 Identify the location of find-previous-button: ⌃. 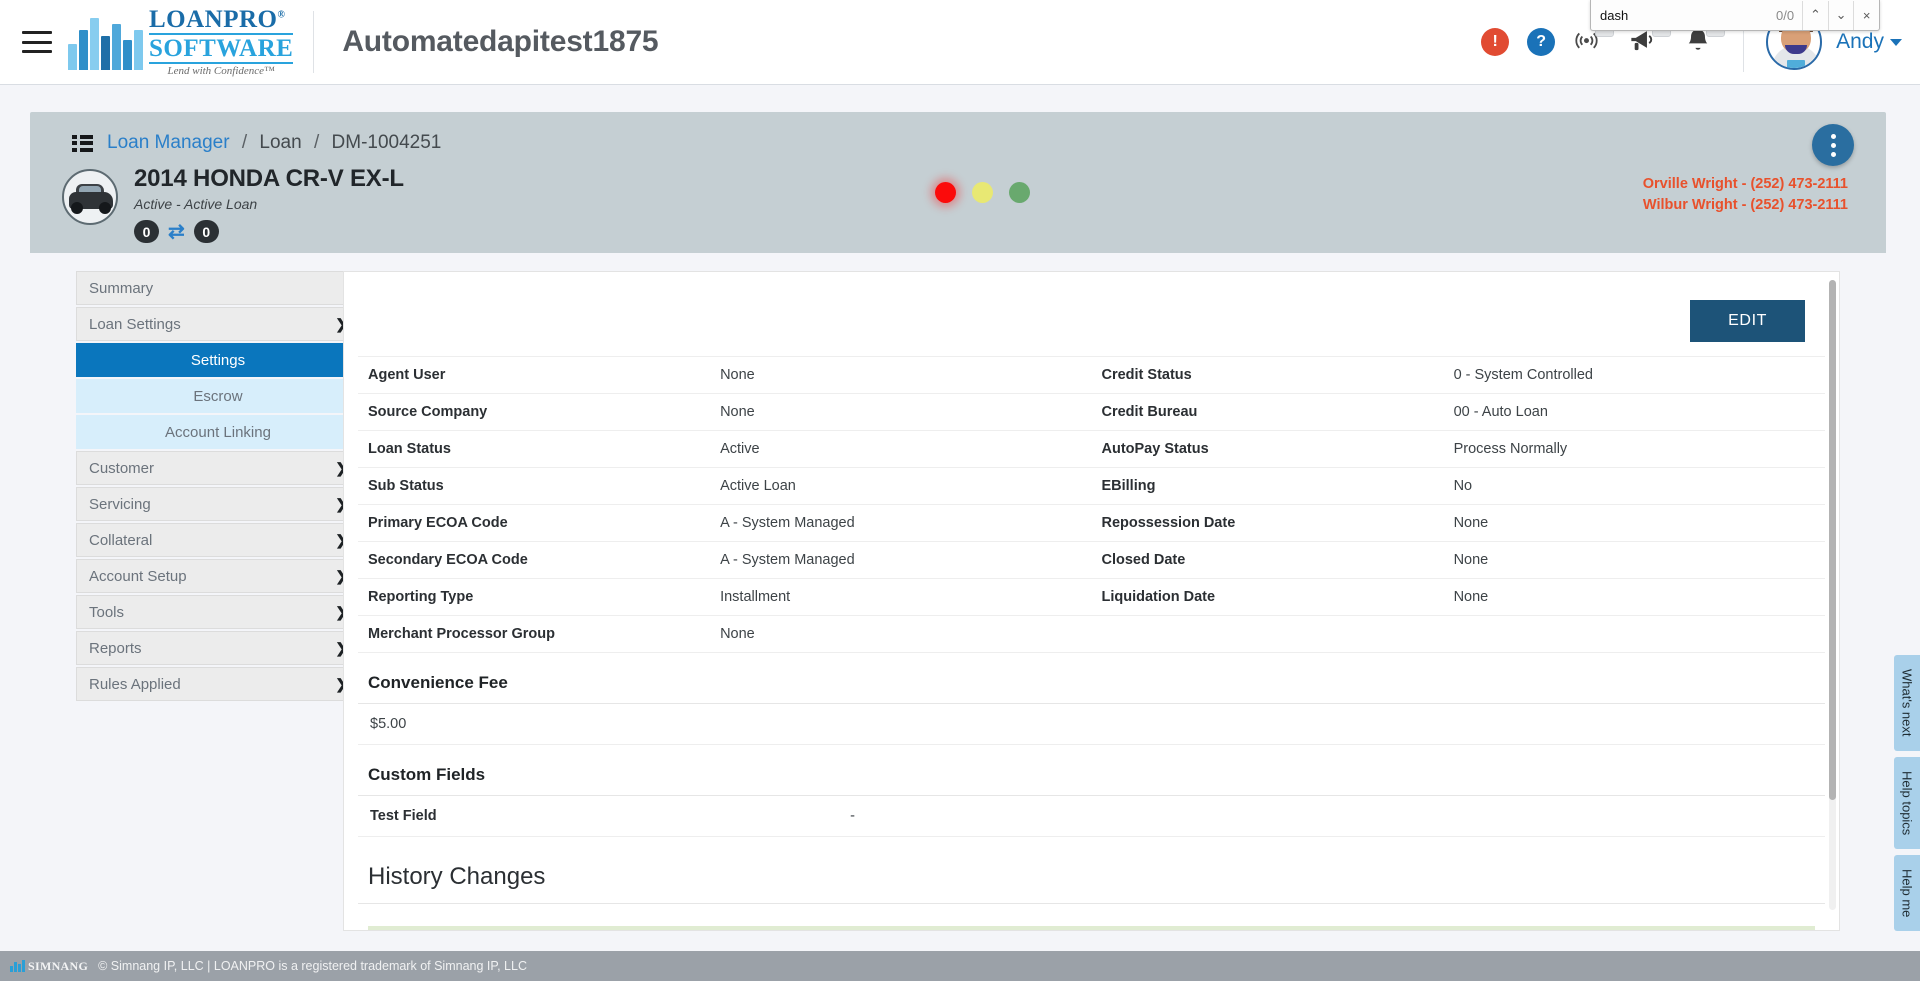
(1815, 15).